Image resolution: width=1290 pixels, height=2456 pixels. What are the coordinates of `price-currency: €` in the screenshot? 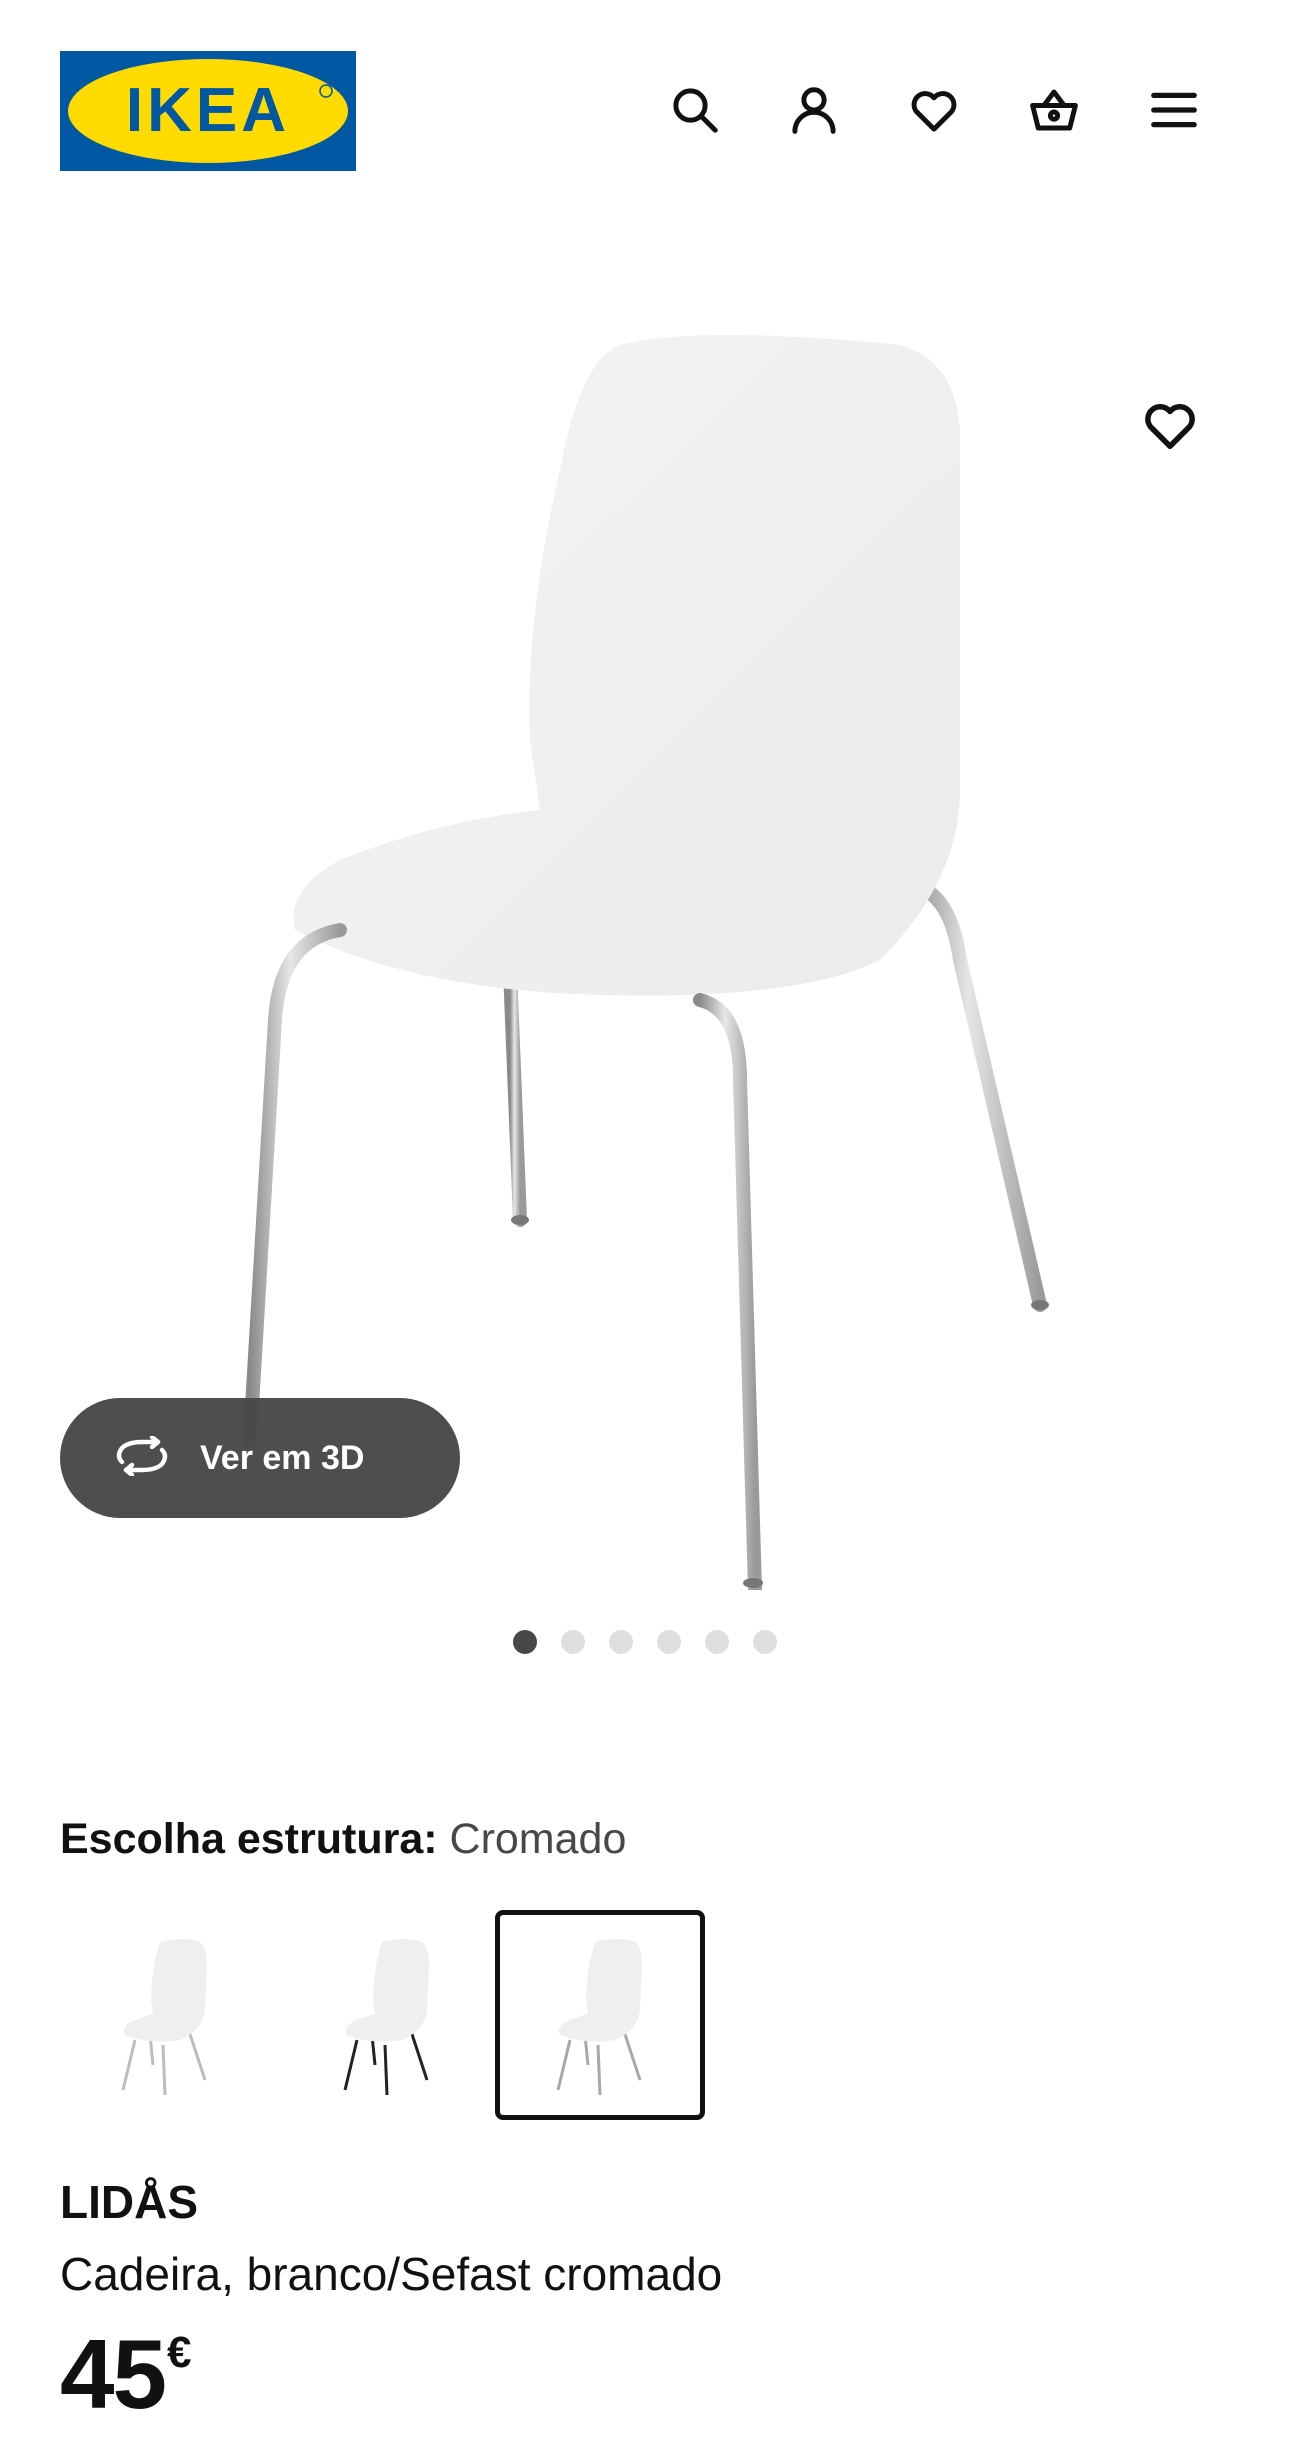 It's located at (179, 2352).